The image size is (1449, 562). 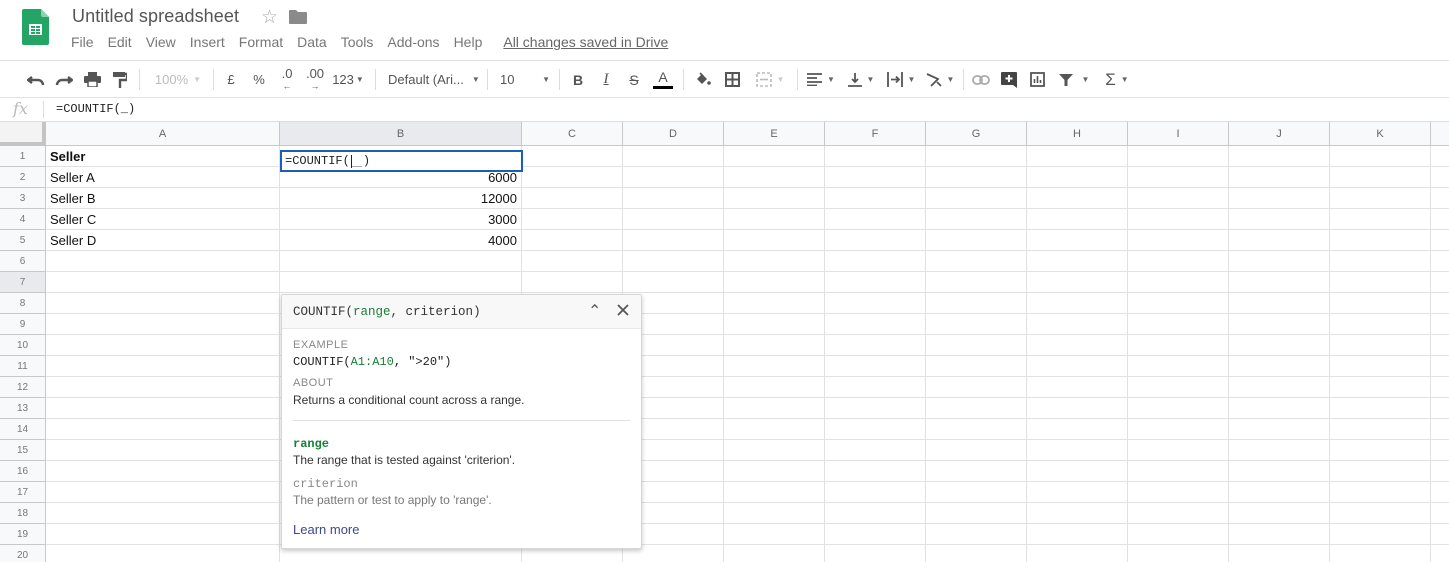 What do you see at coordinates (1074, 79) in the screenshot?
I see `filter-button: ▼` at bounding box center [1074, 79].